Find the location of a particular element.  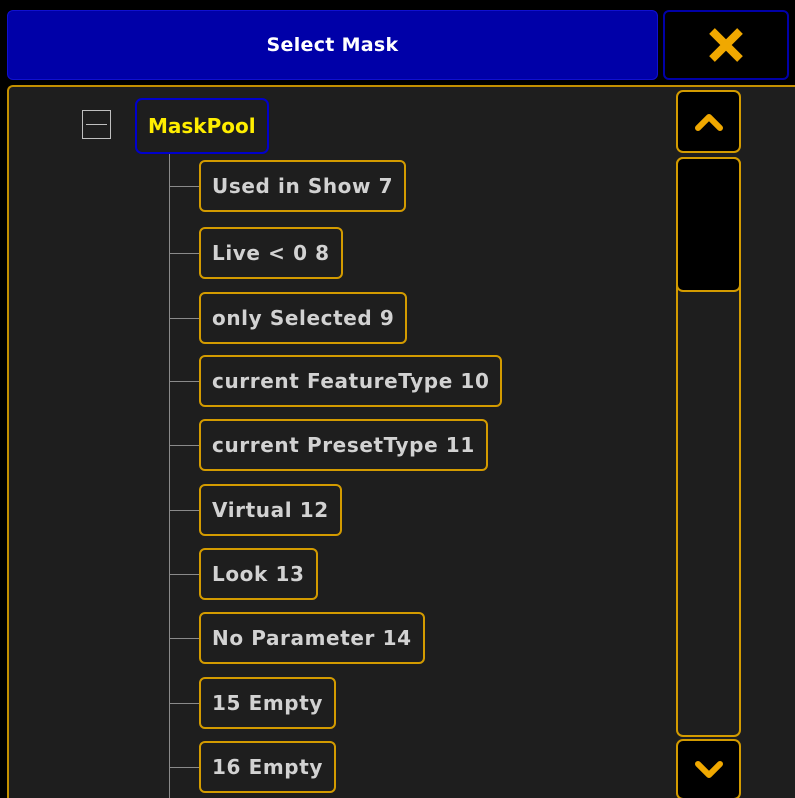

scroll-up-button is located at coordinates (708, 121).